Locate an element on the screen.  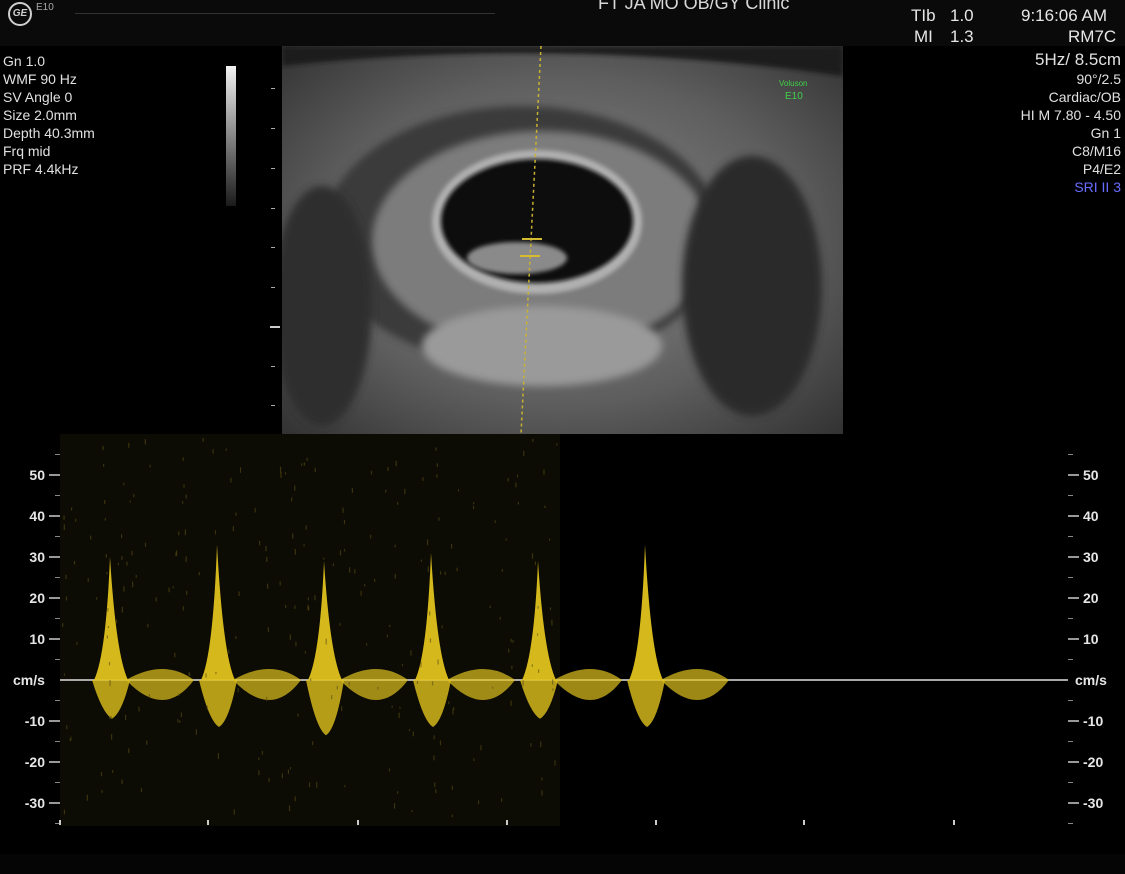
watermark-line1: Voluson is located at coordinates (793, 83).